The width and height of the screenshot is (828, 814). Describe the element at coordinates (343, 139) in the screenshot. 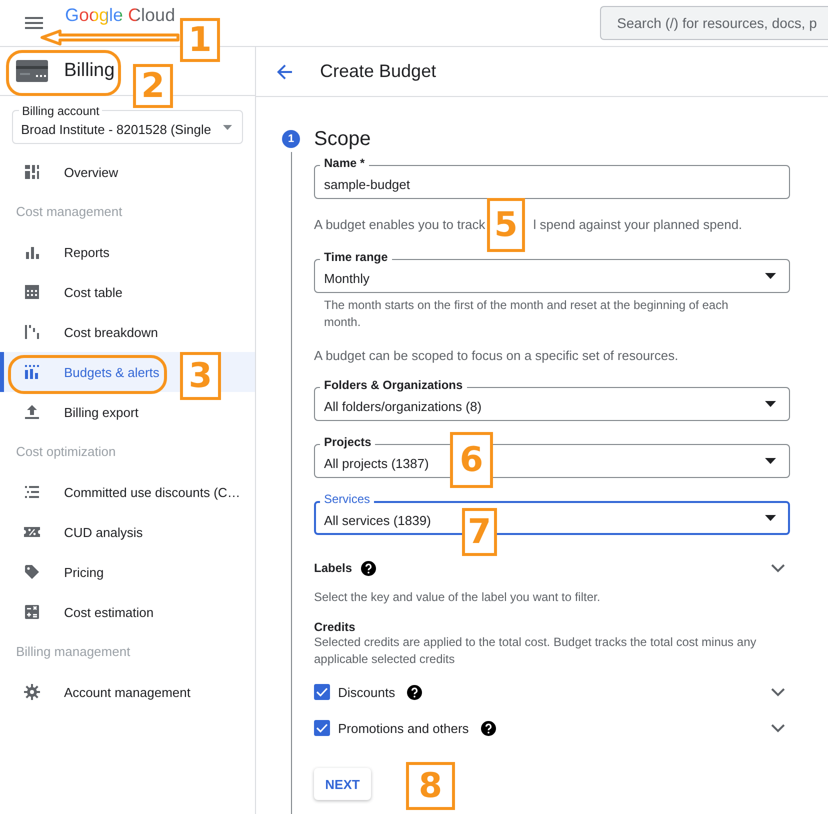

I see `step-title: Scope` at that location.